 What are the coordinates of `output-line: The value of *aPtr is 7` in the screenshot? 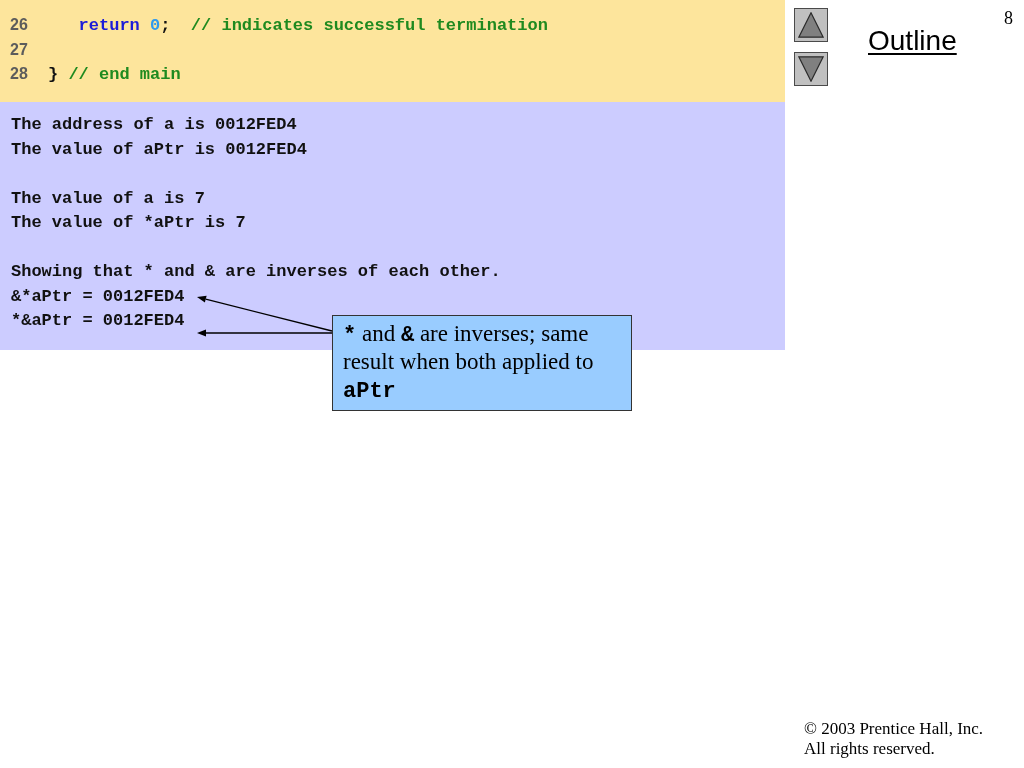 It's located at (128, 223).